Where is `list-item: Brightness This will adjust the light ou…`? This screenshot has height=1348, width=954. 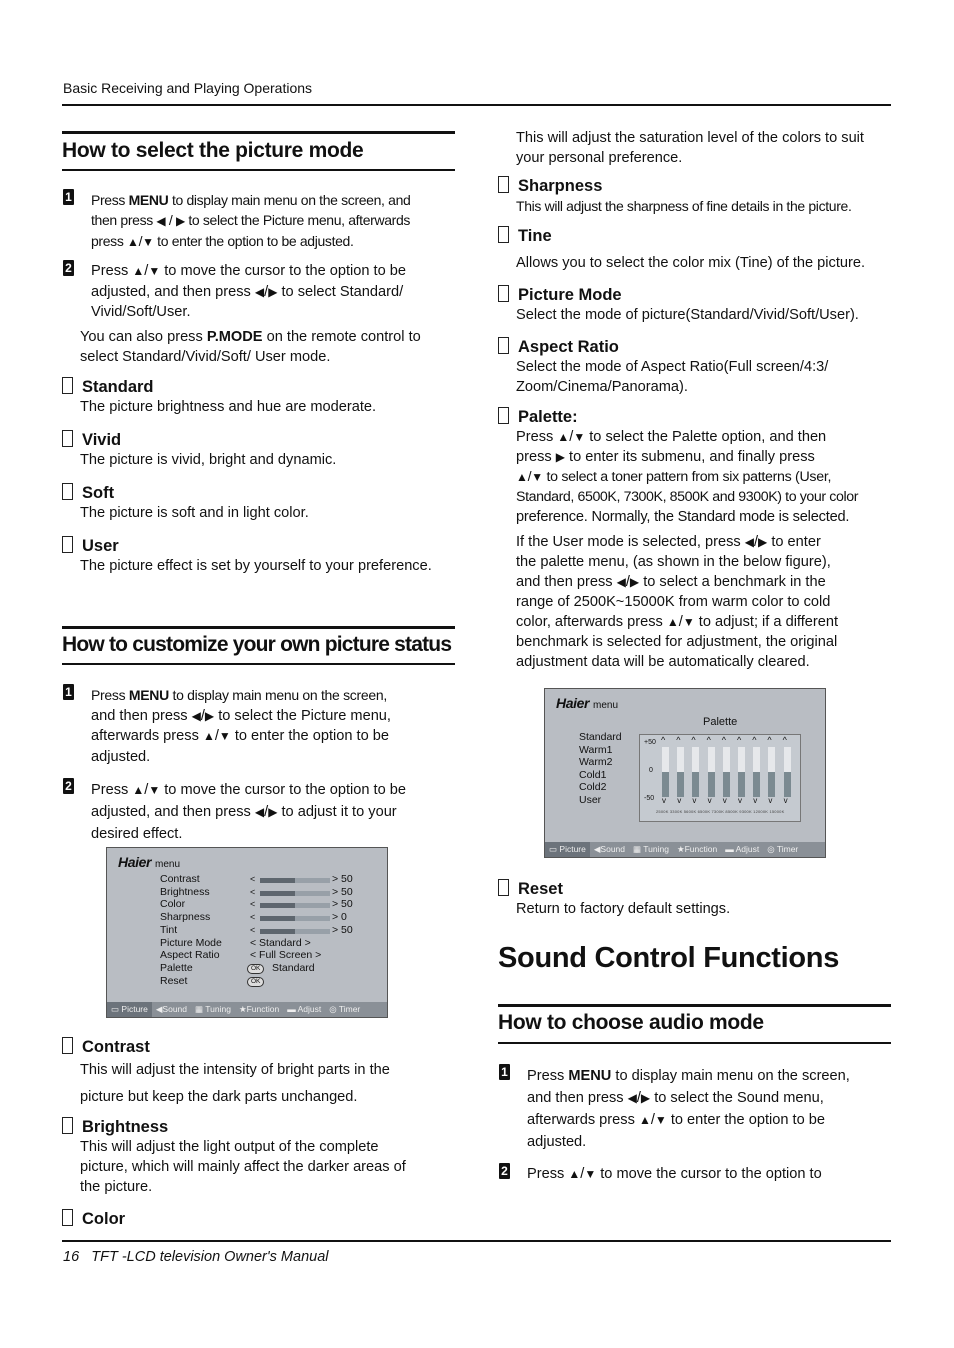 list-item: Brightness This will adjust the light ou… is located at coordinates (262, 1163).